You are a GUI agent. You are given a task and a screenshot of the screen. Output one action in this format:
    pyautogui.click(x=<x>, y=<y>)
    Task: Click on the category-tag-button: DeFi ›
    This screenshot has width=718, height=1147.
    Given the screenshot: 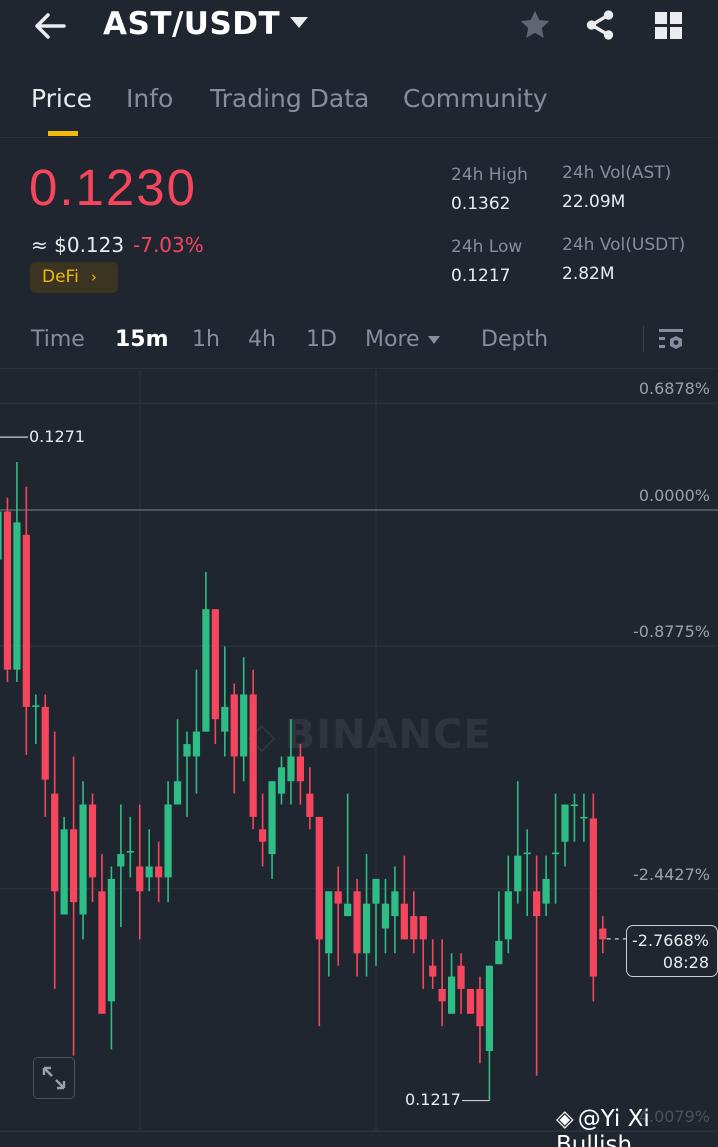 What is the action you would take?
    pyautogui.click(x=74, y=277)
    